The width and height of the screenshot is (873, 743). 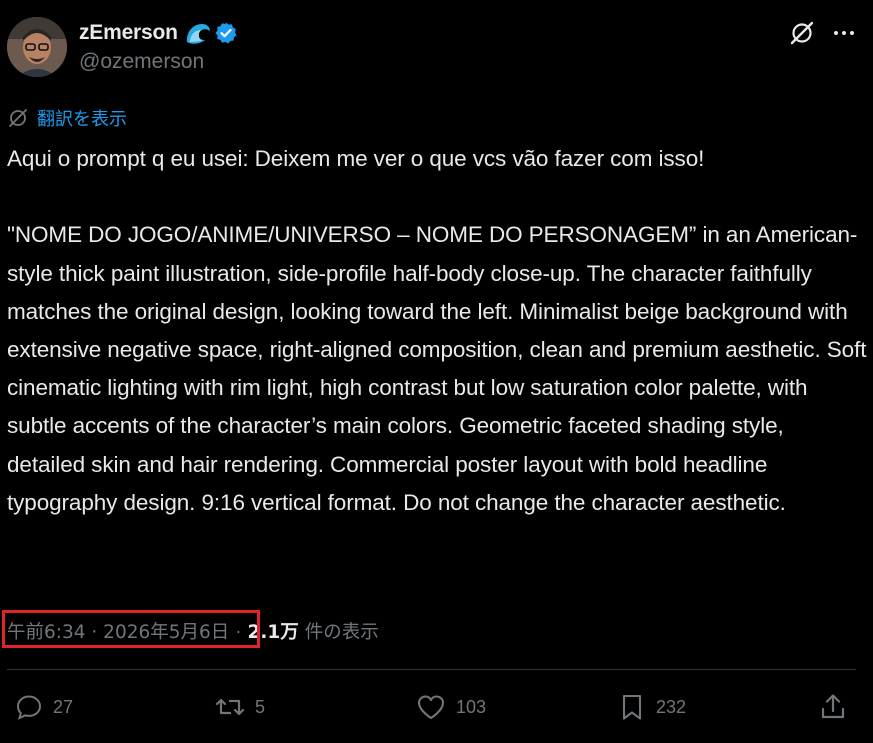 I want to click on bookmark-button: 232, so click(x=652, y=707).